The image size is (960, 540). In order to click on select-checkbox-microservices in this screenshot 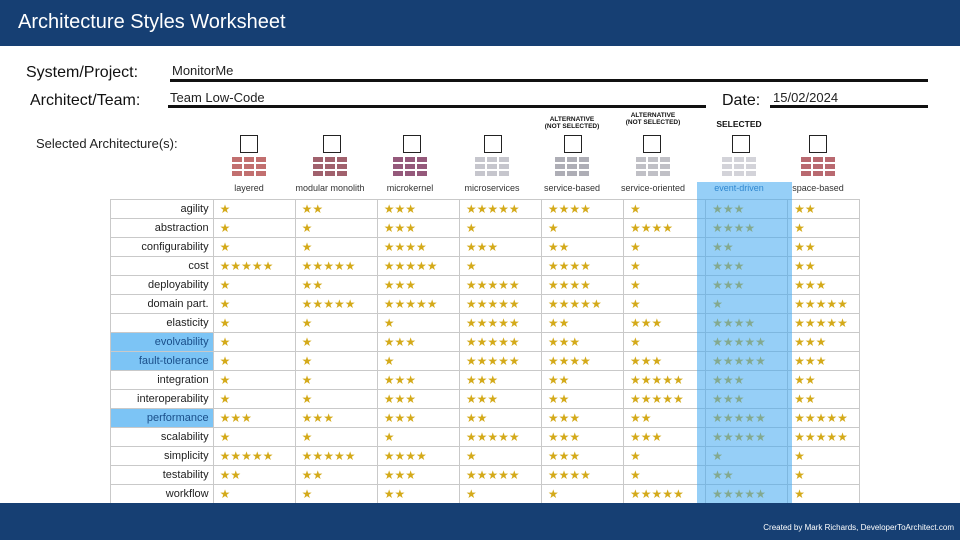, I will do `click(493, 144)`.